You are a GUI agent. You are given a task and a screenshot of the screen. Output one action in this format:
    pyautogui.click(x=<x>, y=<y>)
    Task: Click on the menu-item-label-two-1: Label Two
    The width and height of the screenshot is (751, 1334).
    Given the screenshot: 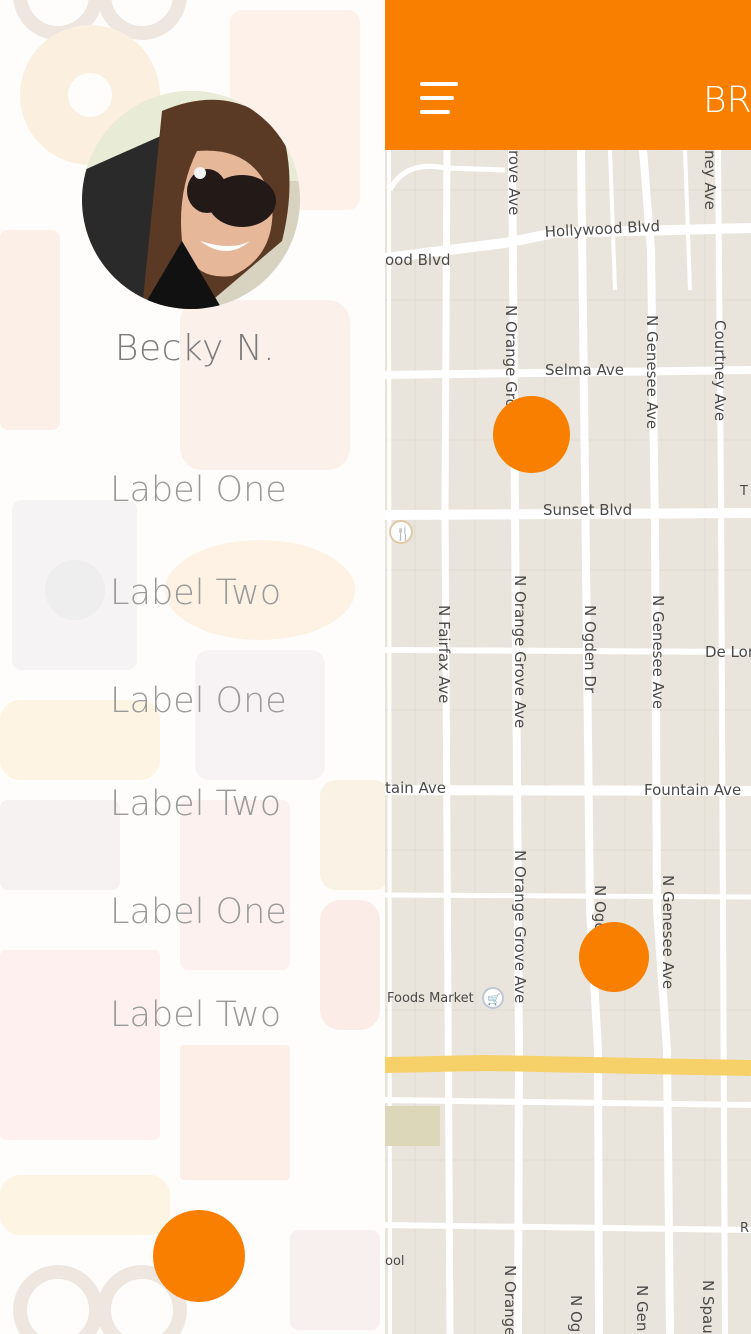 What is the action you would take?
    pyautogui.click(x=230, y=593)
    